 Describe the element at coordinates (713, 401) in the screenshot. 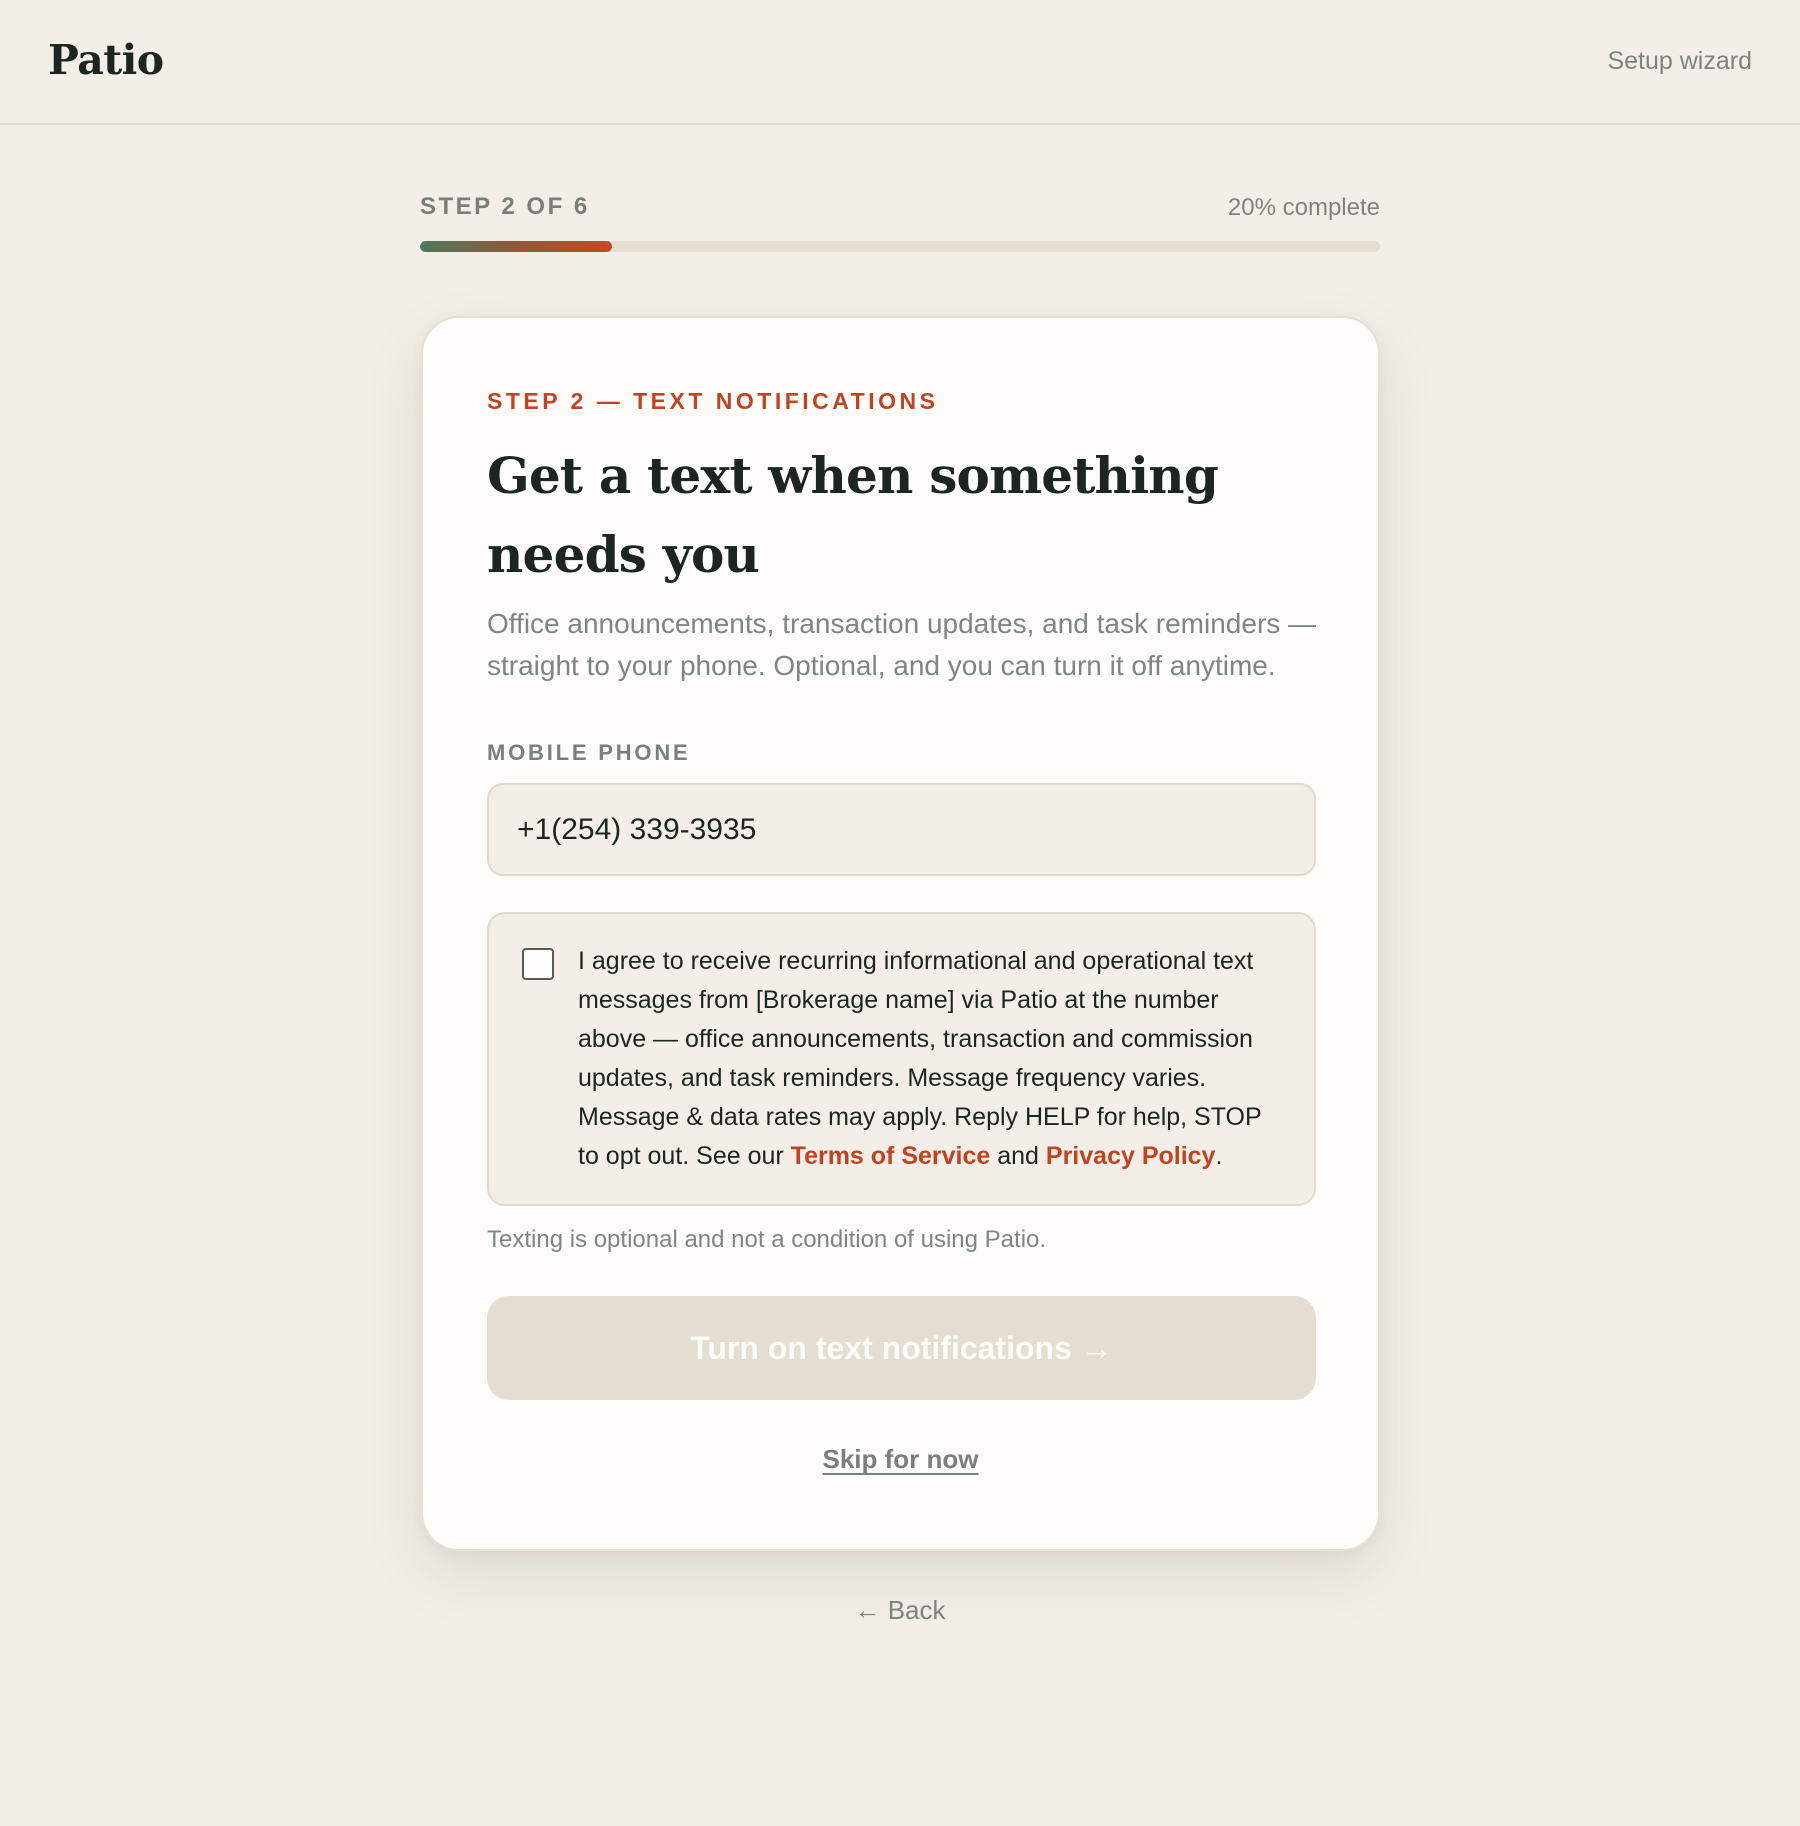

I see `step-eyebrow: STEP 2 — TEXT NOTIFICATIONS` at that location.